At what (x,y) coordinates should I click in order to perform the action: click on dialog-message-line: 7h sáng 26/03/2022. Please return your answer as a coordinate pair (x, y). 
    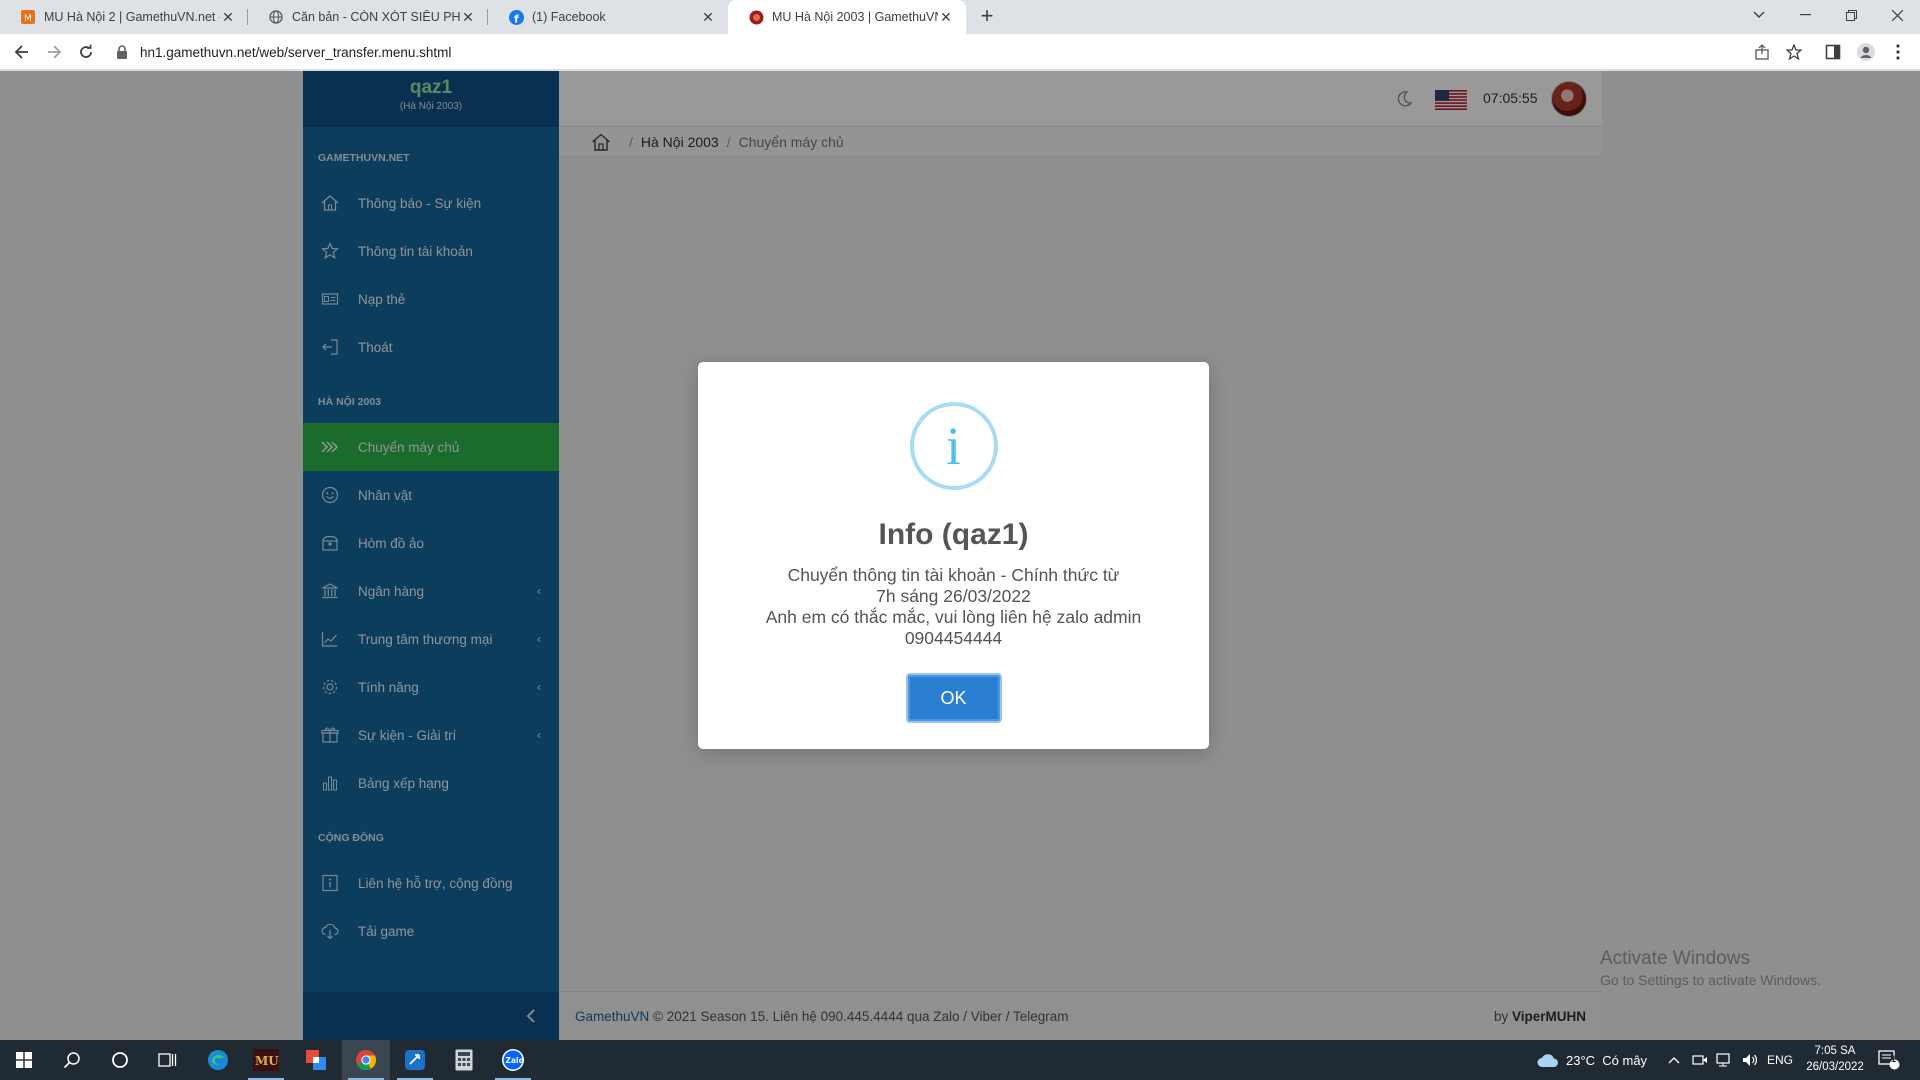
    Looking at the image, I should click on (953, 596).